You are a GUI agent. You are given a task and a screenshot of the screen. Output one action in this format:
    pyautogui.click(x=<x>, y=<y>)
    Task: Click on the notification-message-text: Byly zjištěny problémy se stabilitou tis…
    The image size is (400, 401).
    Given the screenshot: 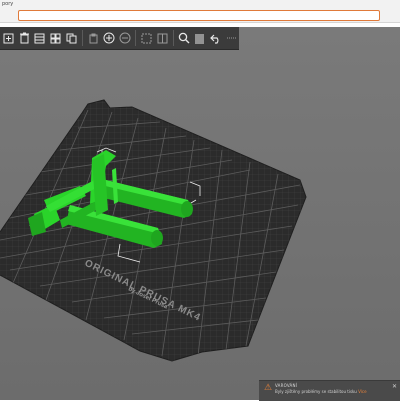 What is the action you would take?
    pyautogui.click(x=316, y=391)
    